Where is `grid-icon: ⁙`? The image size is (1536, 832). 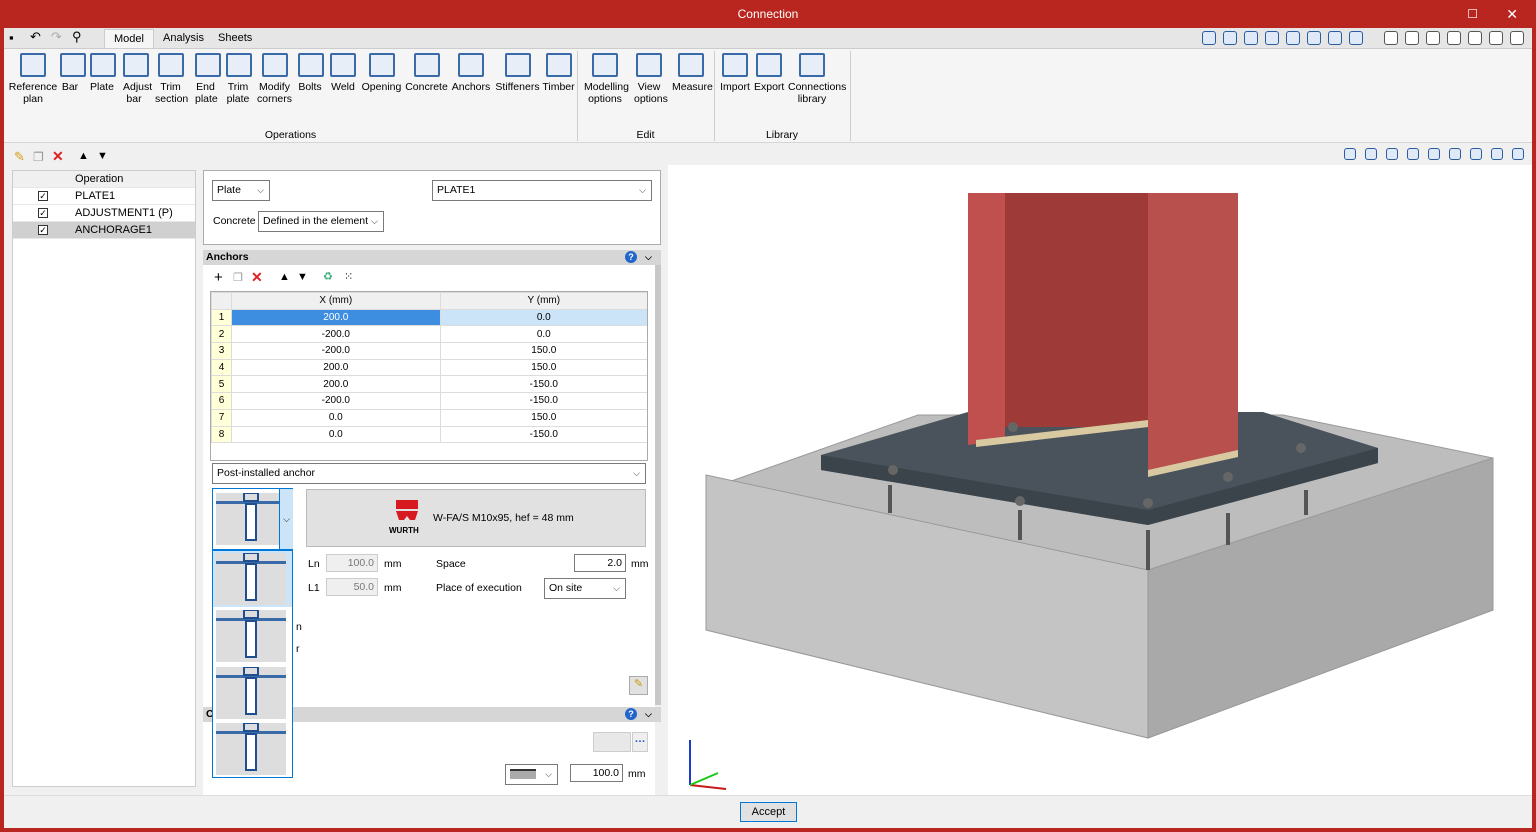 grid-icon: ⁙ is located at coordinates (348, 276).